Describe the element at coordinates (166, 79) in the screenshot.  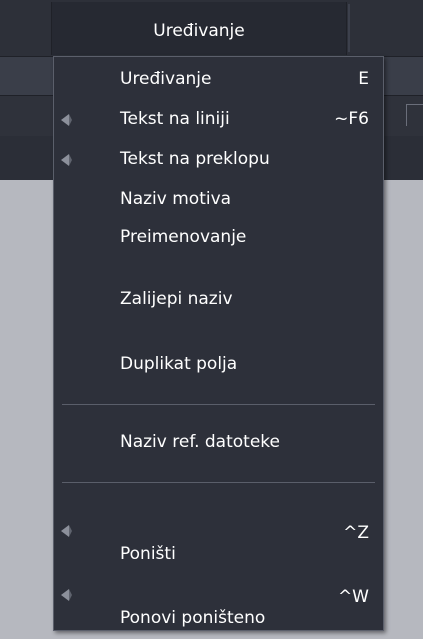
I see `menu-item-label: Uređivanje` at that location.